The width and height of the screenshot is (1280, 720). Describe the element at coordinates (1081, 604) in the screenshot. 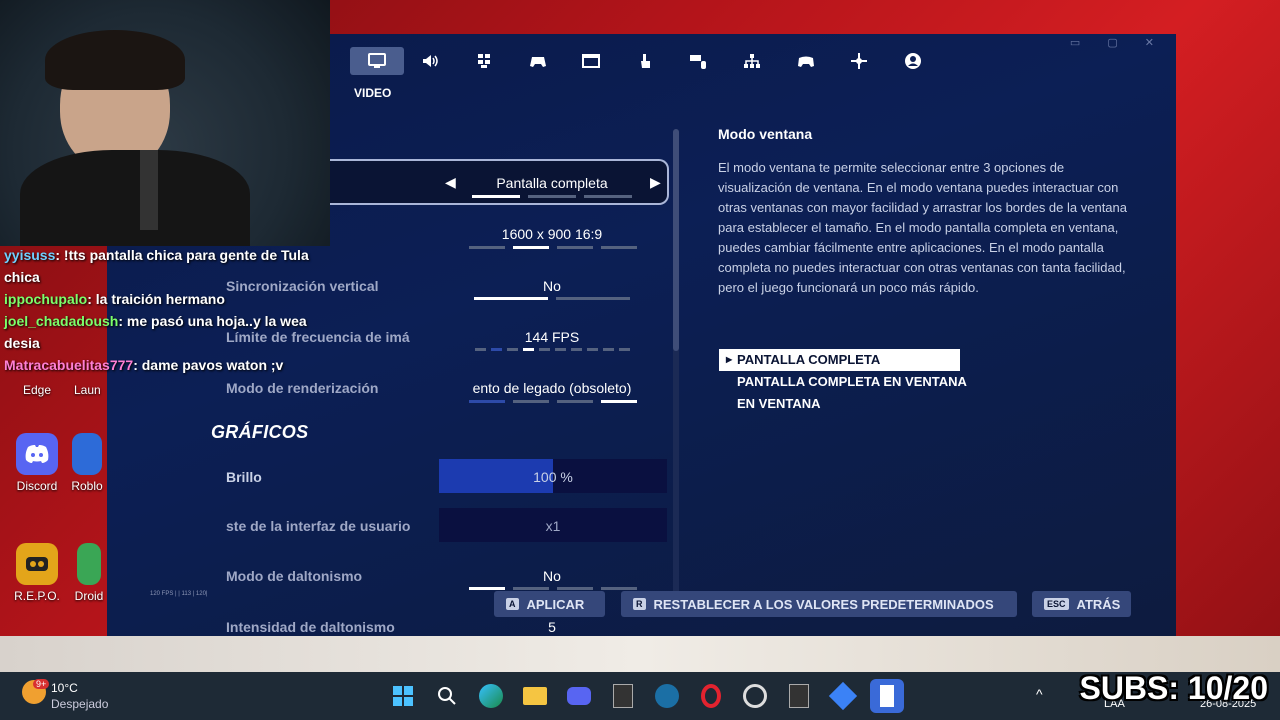

I see `back-button: ESC ATRÁS` at that location.